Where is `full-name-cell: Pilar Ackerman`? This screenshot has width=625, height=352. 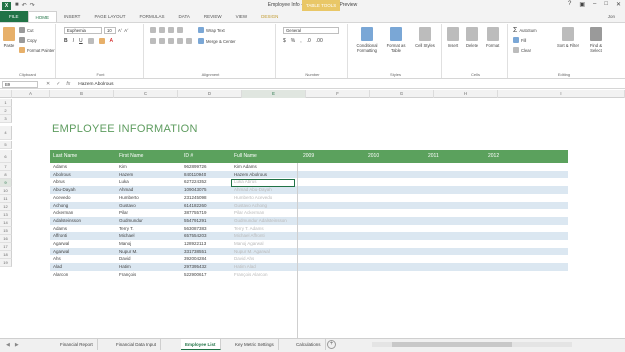 full-name-cell: Pilar Ackerman is located at coordinates (247, 213).